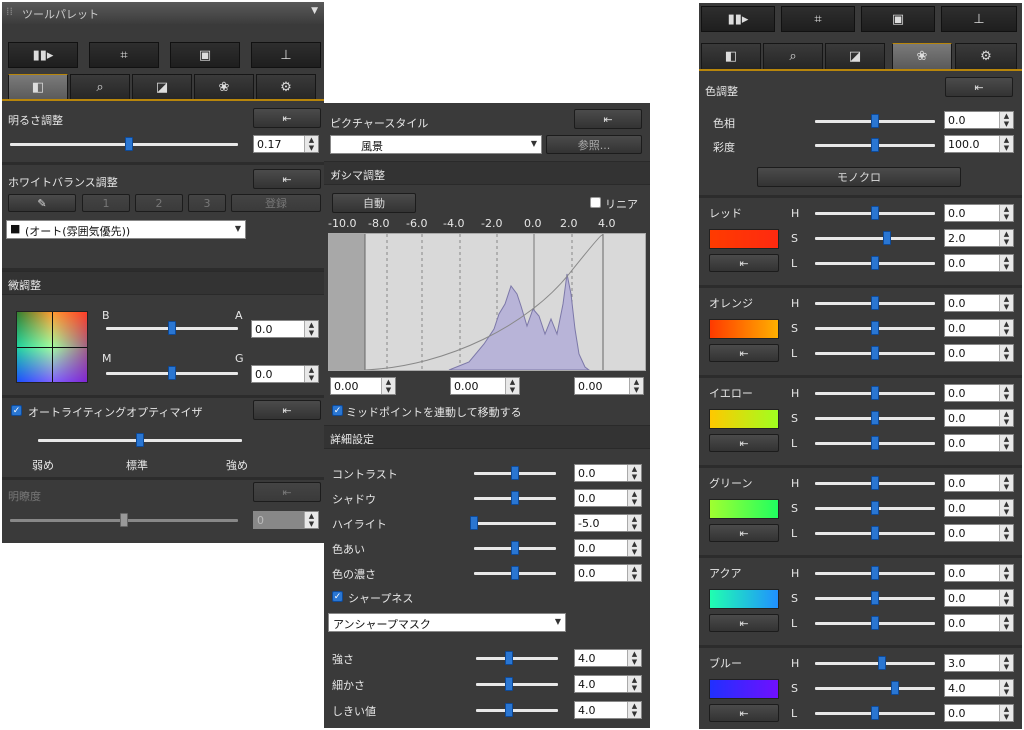 The image size is (1024, 730). Describe the element at coordinates (337, 410) in the screenshot. I see `midpoint-checkbox: ✓` at that location.